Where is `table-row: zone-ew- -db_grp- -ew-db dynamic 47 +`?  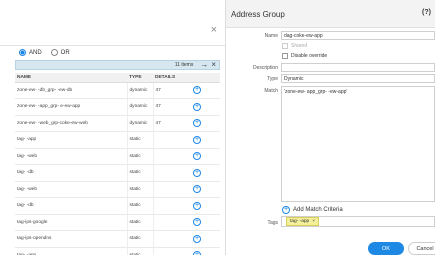 table-row: zone-ew- -db_grp- -ew-db dynamic 47 + is located at coordinates (117, 90).